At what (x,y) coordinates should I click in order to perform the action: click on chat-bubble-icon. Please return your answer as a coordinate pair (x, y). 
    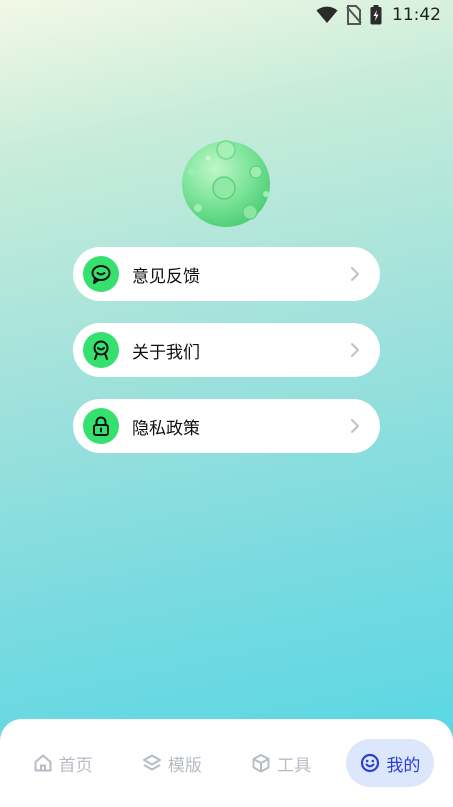
    Looking at the image, I should click on (101, 274).